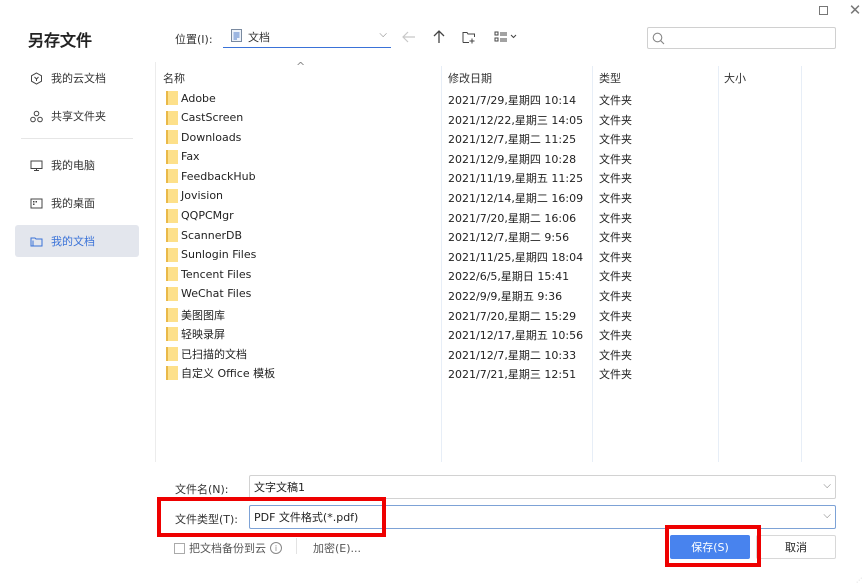  Describe the element at coordinates (211, 137) in the screenshot. I see `file-name: Downloads` at that location.